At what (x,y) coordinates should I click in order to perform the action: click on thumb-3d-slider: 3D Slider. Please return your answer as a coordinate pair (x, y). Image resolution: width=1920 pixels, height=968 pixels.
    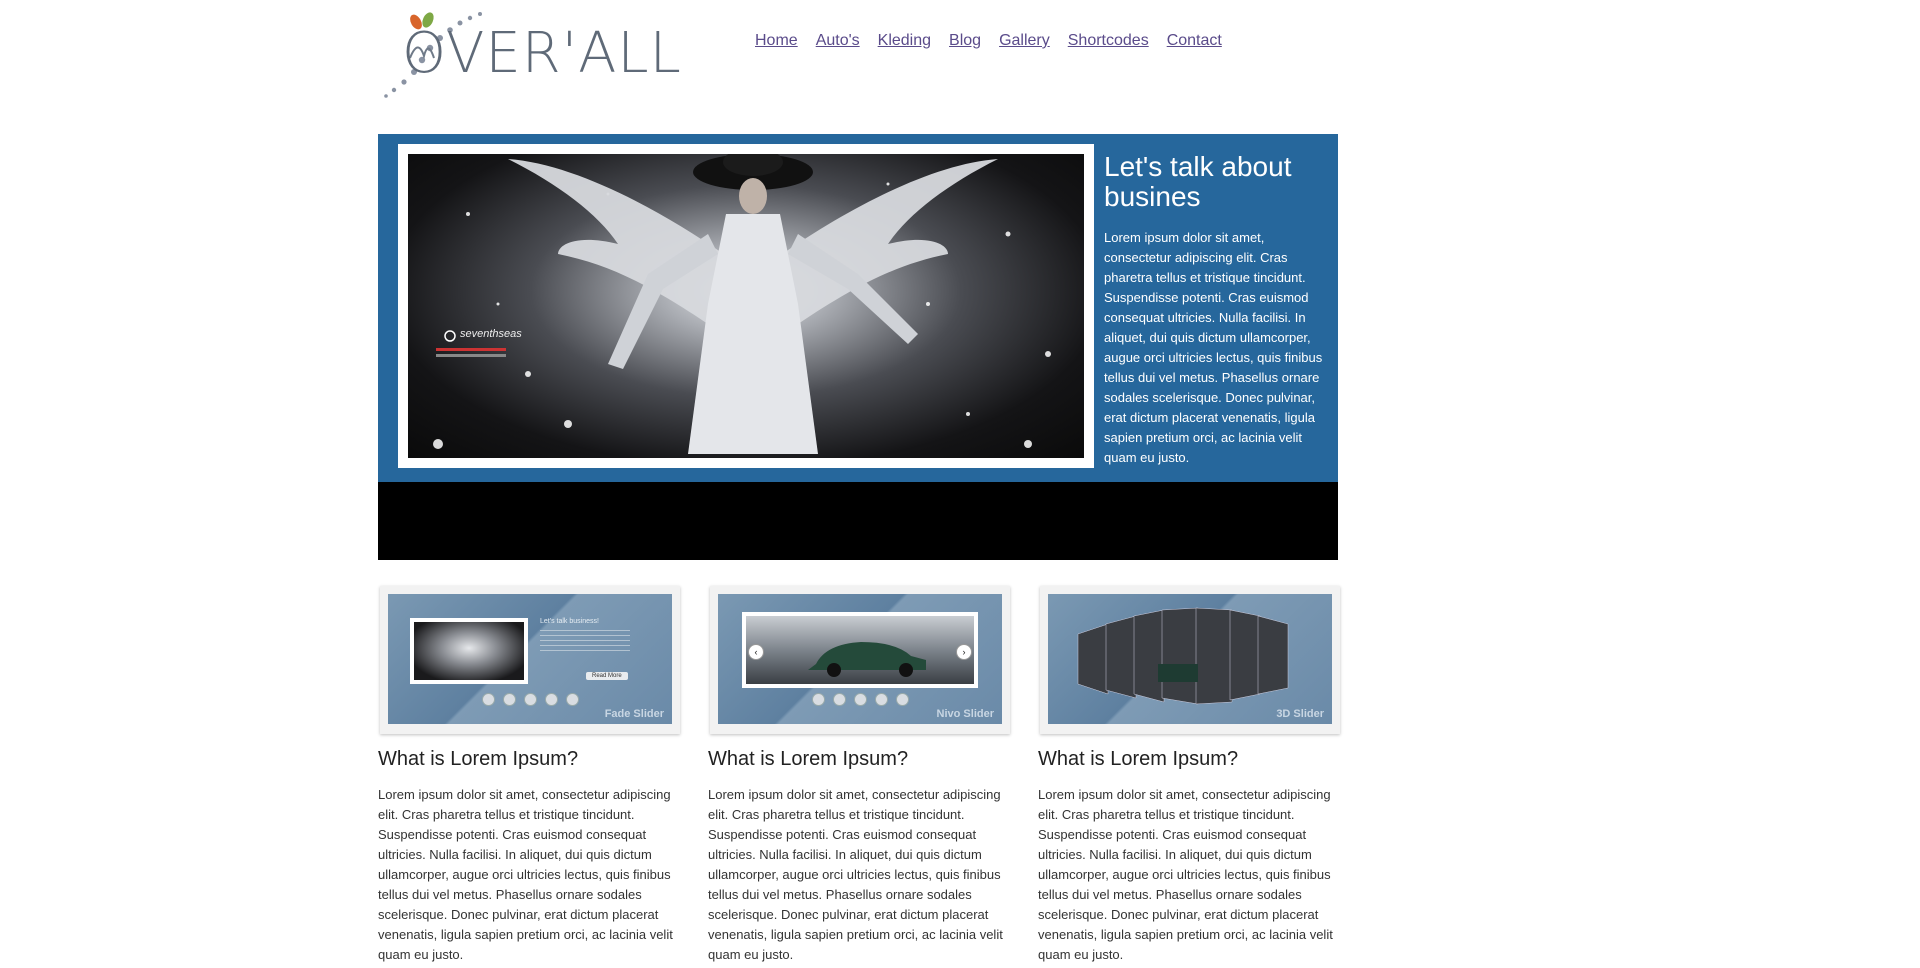
    Looking at the image, I should click on (1190, 660).